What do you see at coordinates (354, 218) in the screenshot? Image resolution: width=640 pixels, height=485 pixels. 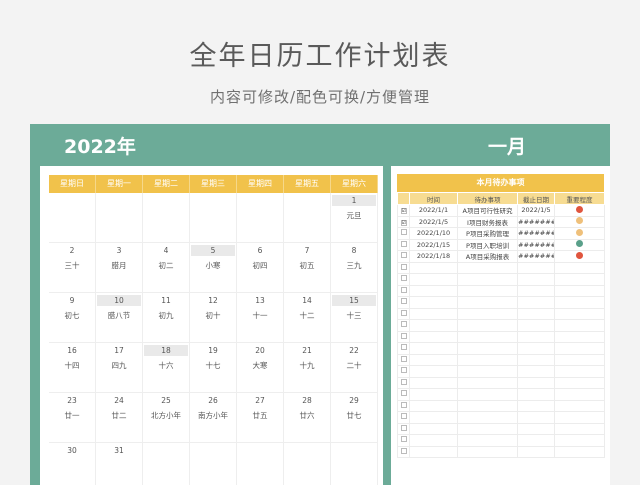 I see `calendar-day-cell: 1 元旦` at bounding box center [354, 218].